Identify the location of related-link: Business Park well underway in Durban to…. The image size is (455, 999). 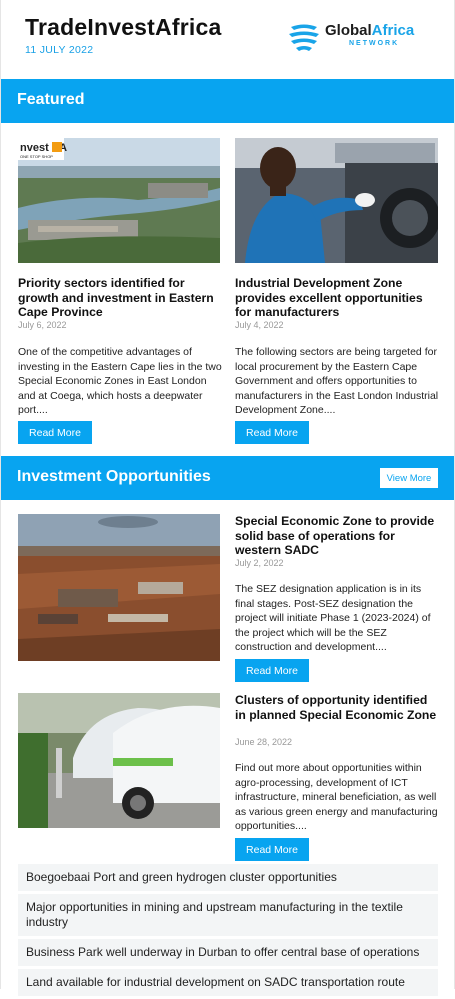
(228, 952).